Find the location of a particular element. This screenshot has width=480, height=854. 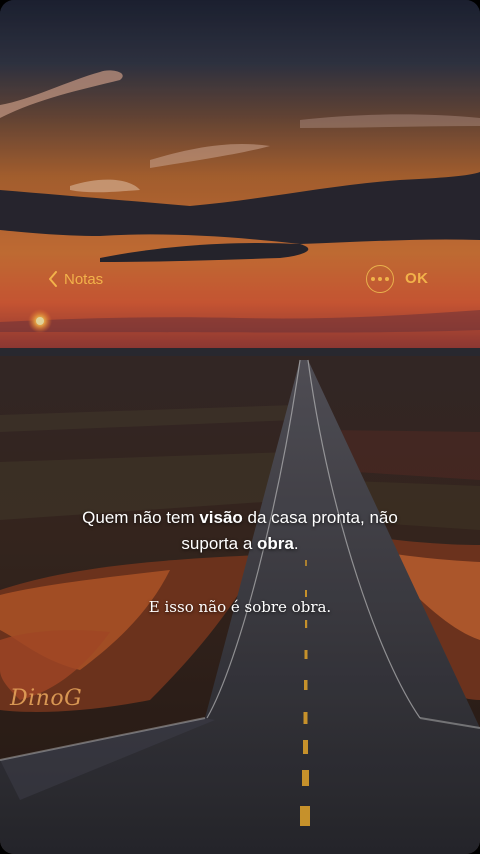

back-button-label: Notas is located at coordinates (84, 279).